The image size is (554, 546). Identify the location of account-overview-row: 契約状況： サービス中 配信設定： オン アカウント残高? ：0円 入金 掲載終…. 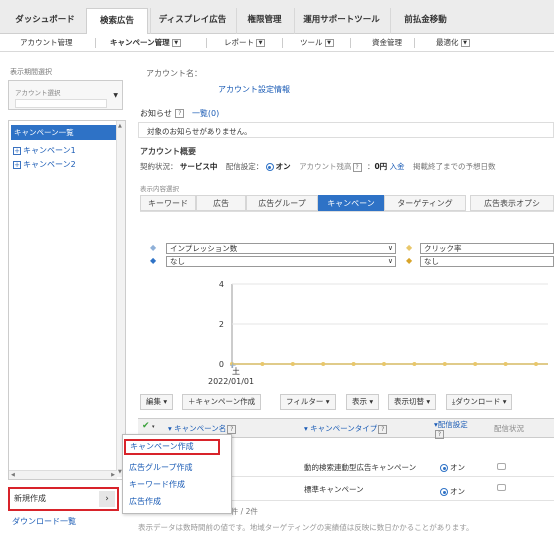
(317, 166).